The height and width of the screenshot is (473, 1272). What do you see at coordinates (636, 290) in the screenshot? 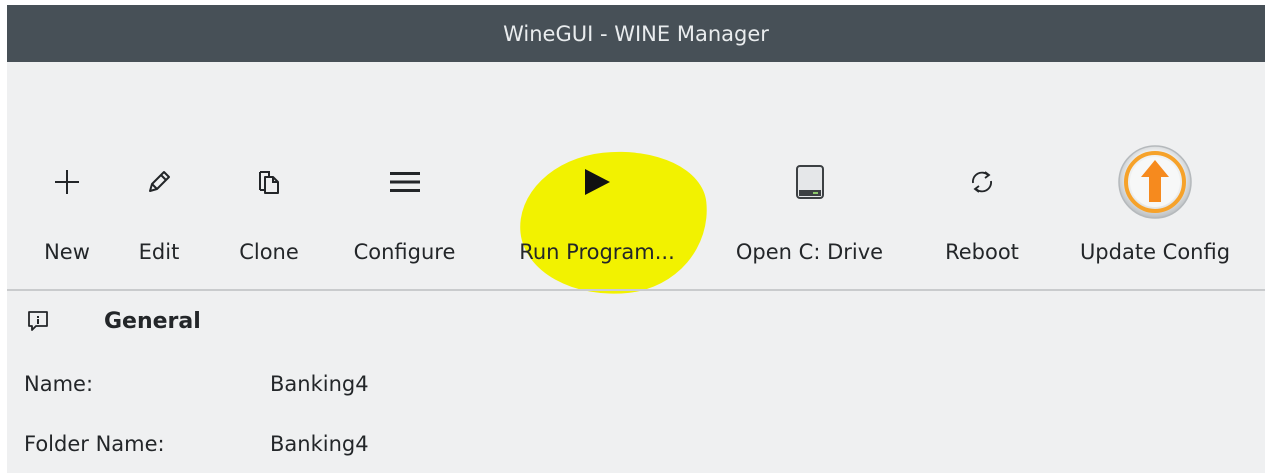
I see `toolbar-separator` at bounding box center [636, 290].